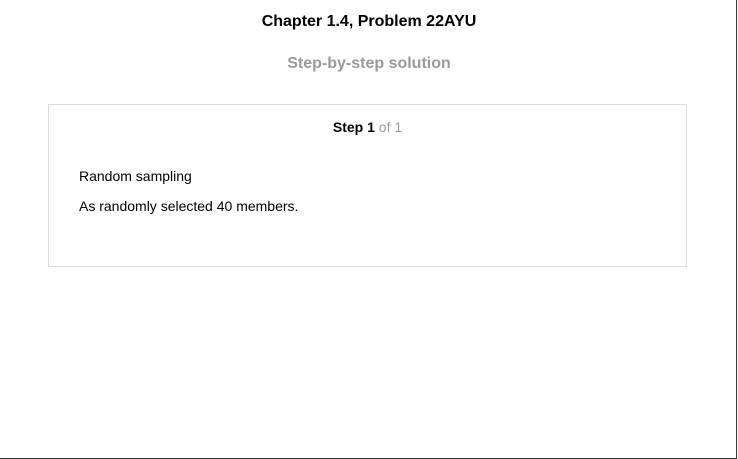 The width and height of the screenshot is (738, 459). I want to click on step-number: 1, so click(371, 127).